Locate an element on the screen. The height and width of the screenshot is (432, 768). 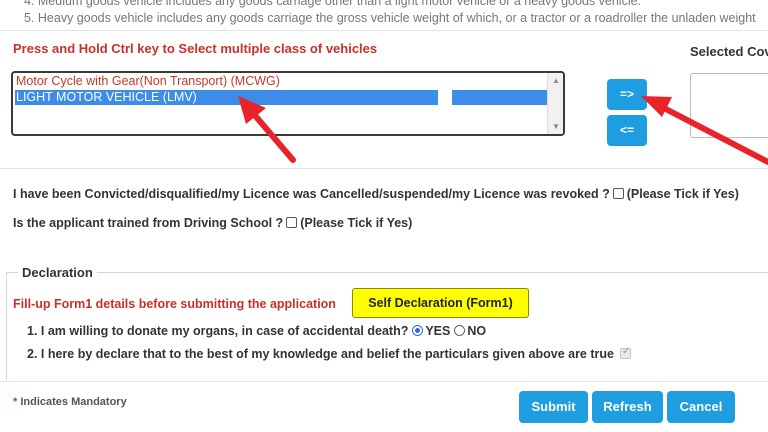
convicted-checkbox is located at coordinates (618, 193).